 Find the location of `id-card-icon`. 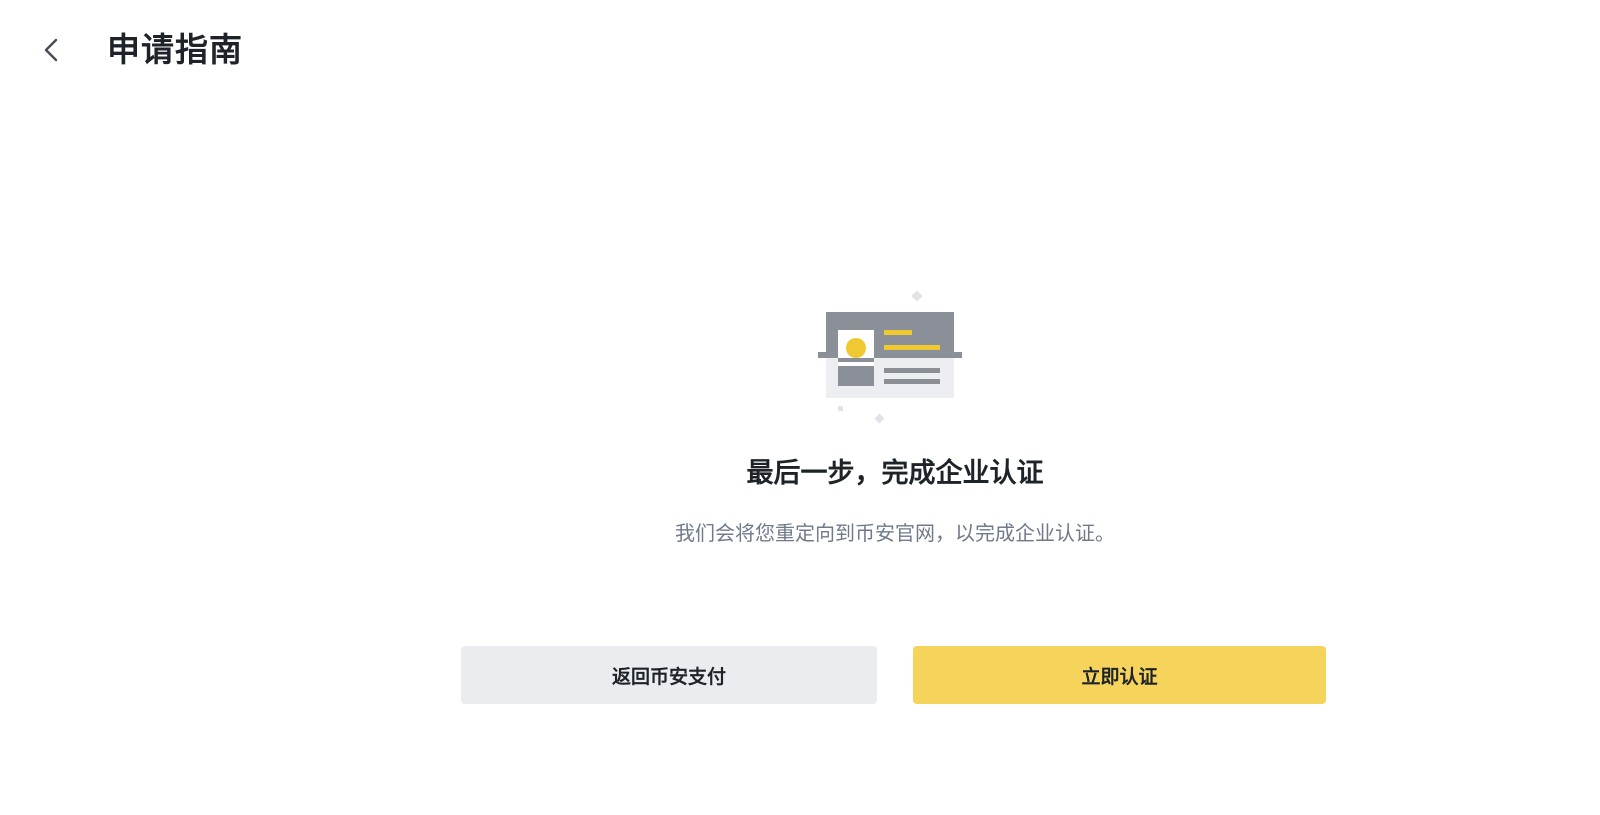

id-card-icon is located at coordinates (890, 357).